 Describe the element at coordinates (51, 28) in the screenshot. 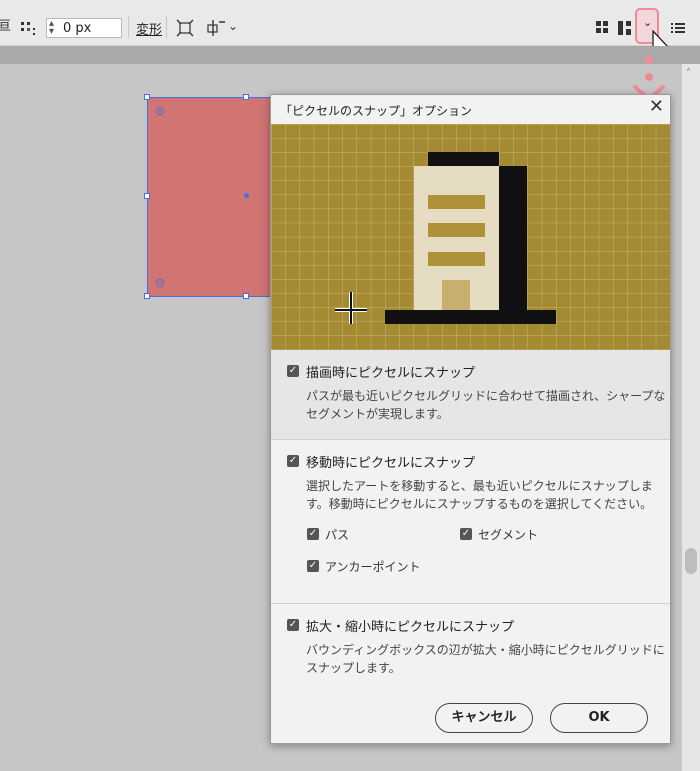

I see `stepper-icon: ▴ ▾` at that location.